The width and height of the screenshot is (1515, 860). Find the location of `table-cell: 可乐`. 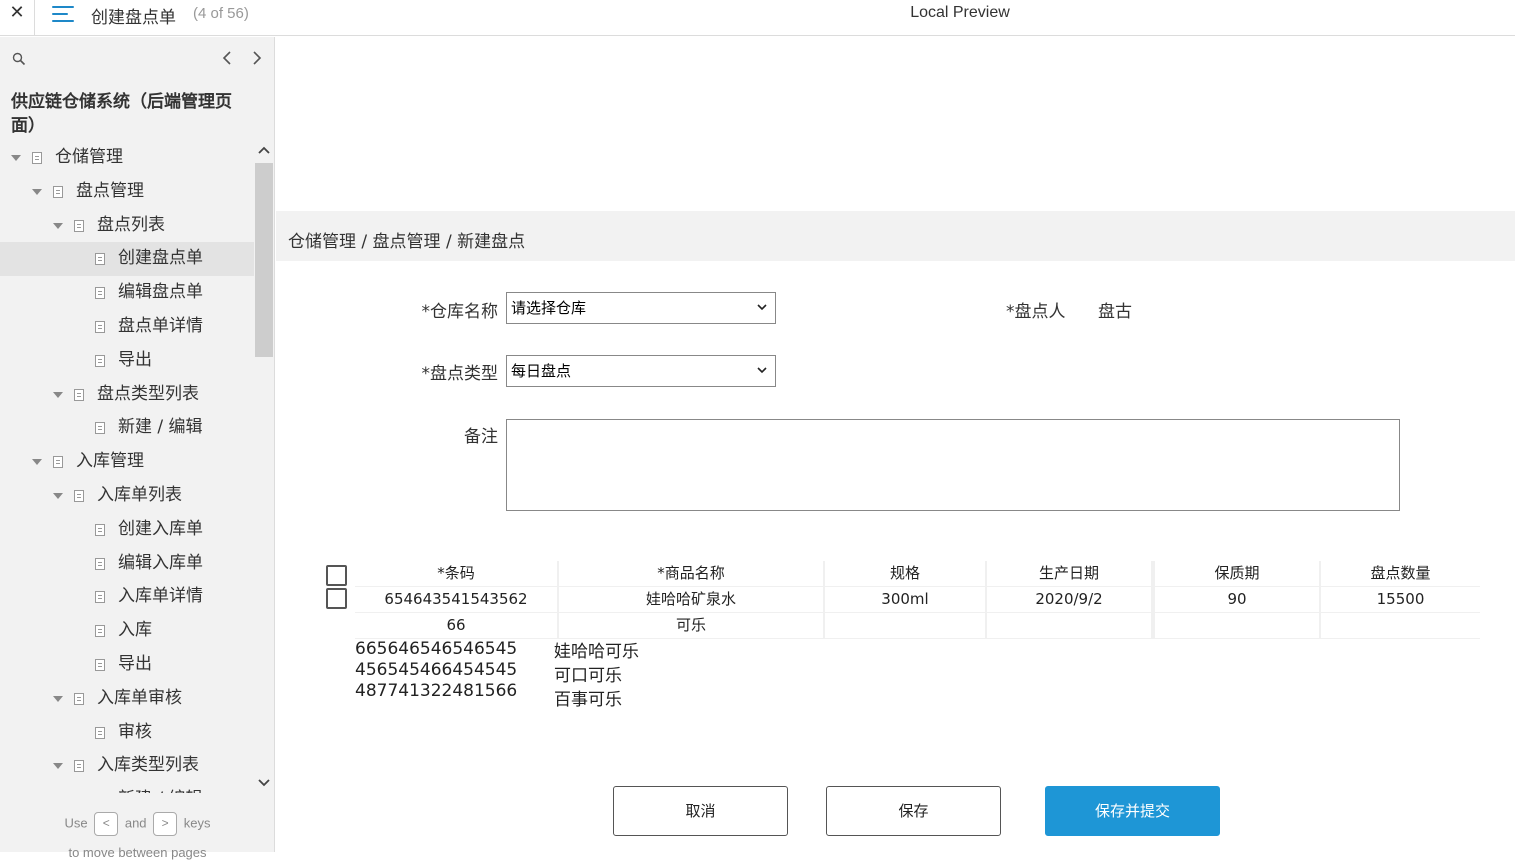

table-cell: 可乐 is located at coordinates (691, 625).